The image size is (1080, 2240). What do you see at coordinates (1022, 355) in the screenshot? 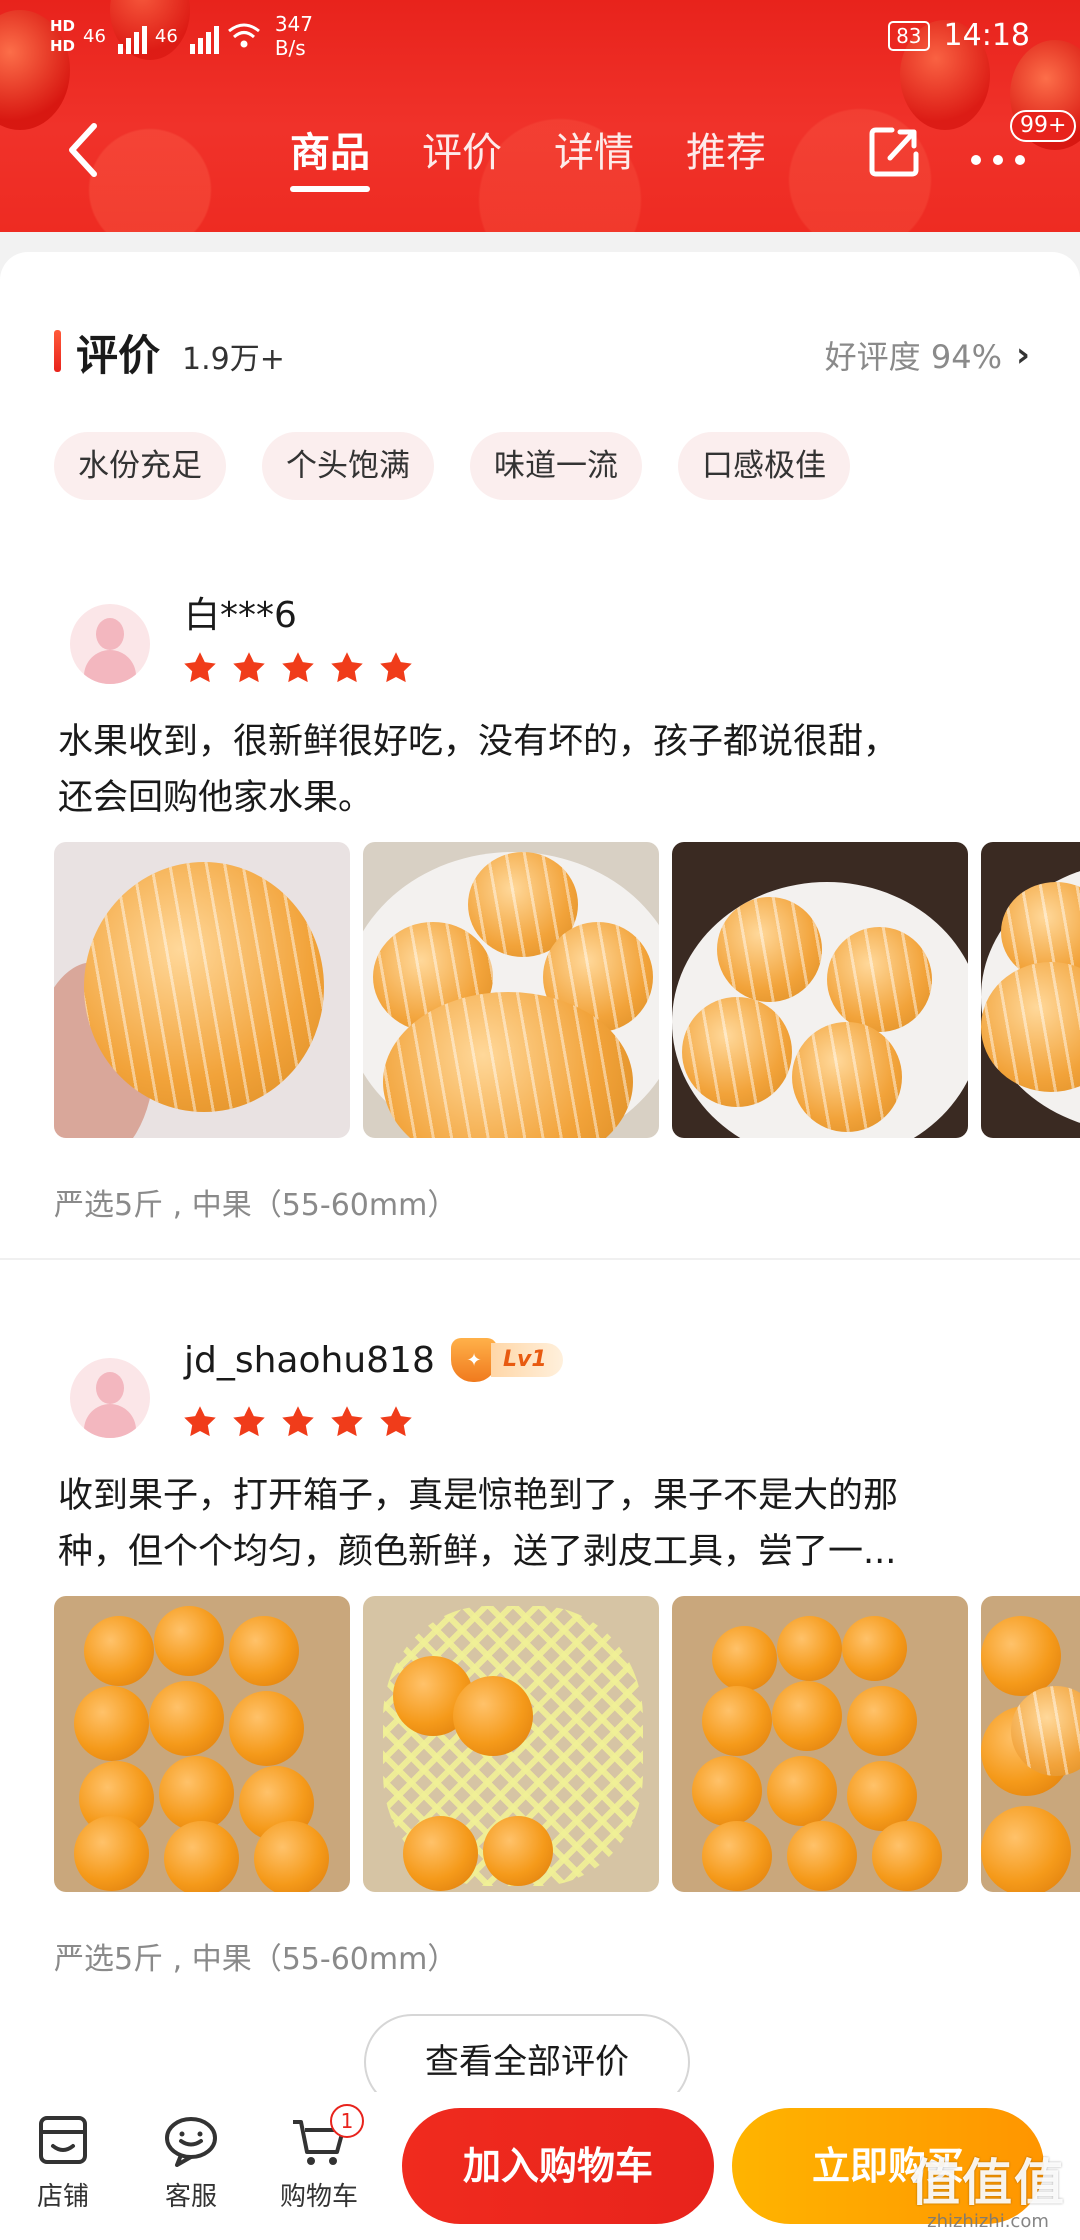
I see `chevron-right-icon: ›` at bounding box center [1022, 355].